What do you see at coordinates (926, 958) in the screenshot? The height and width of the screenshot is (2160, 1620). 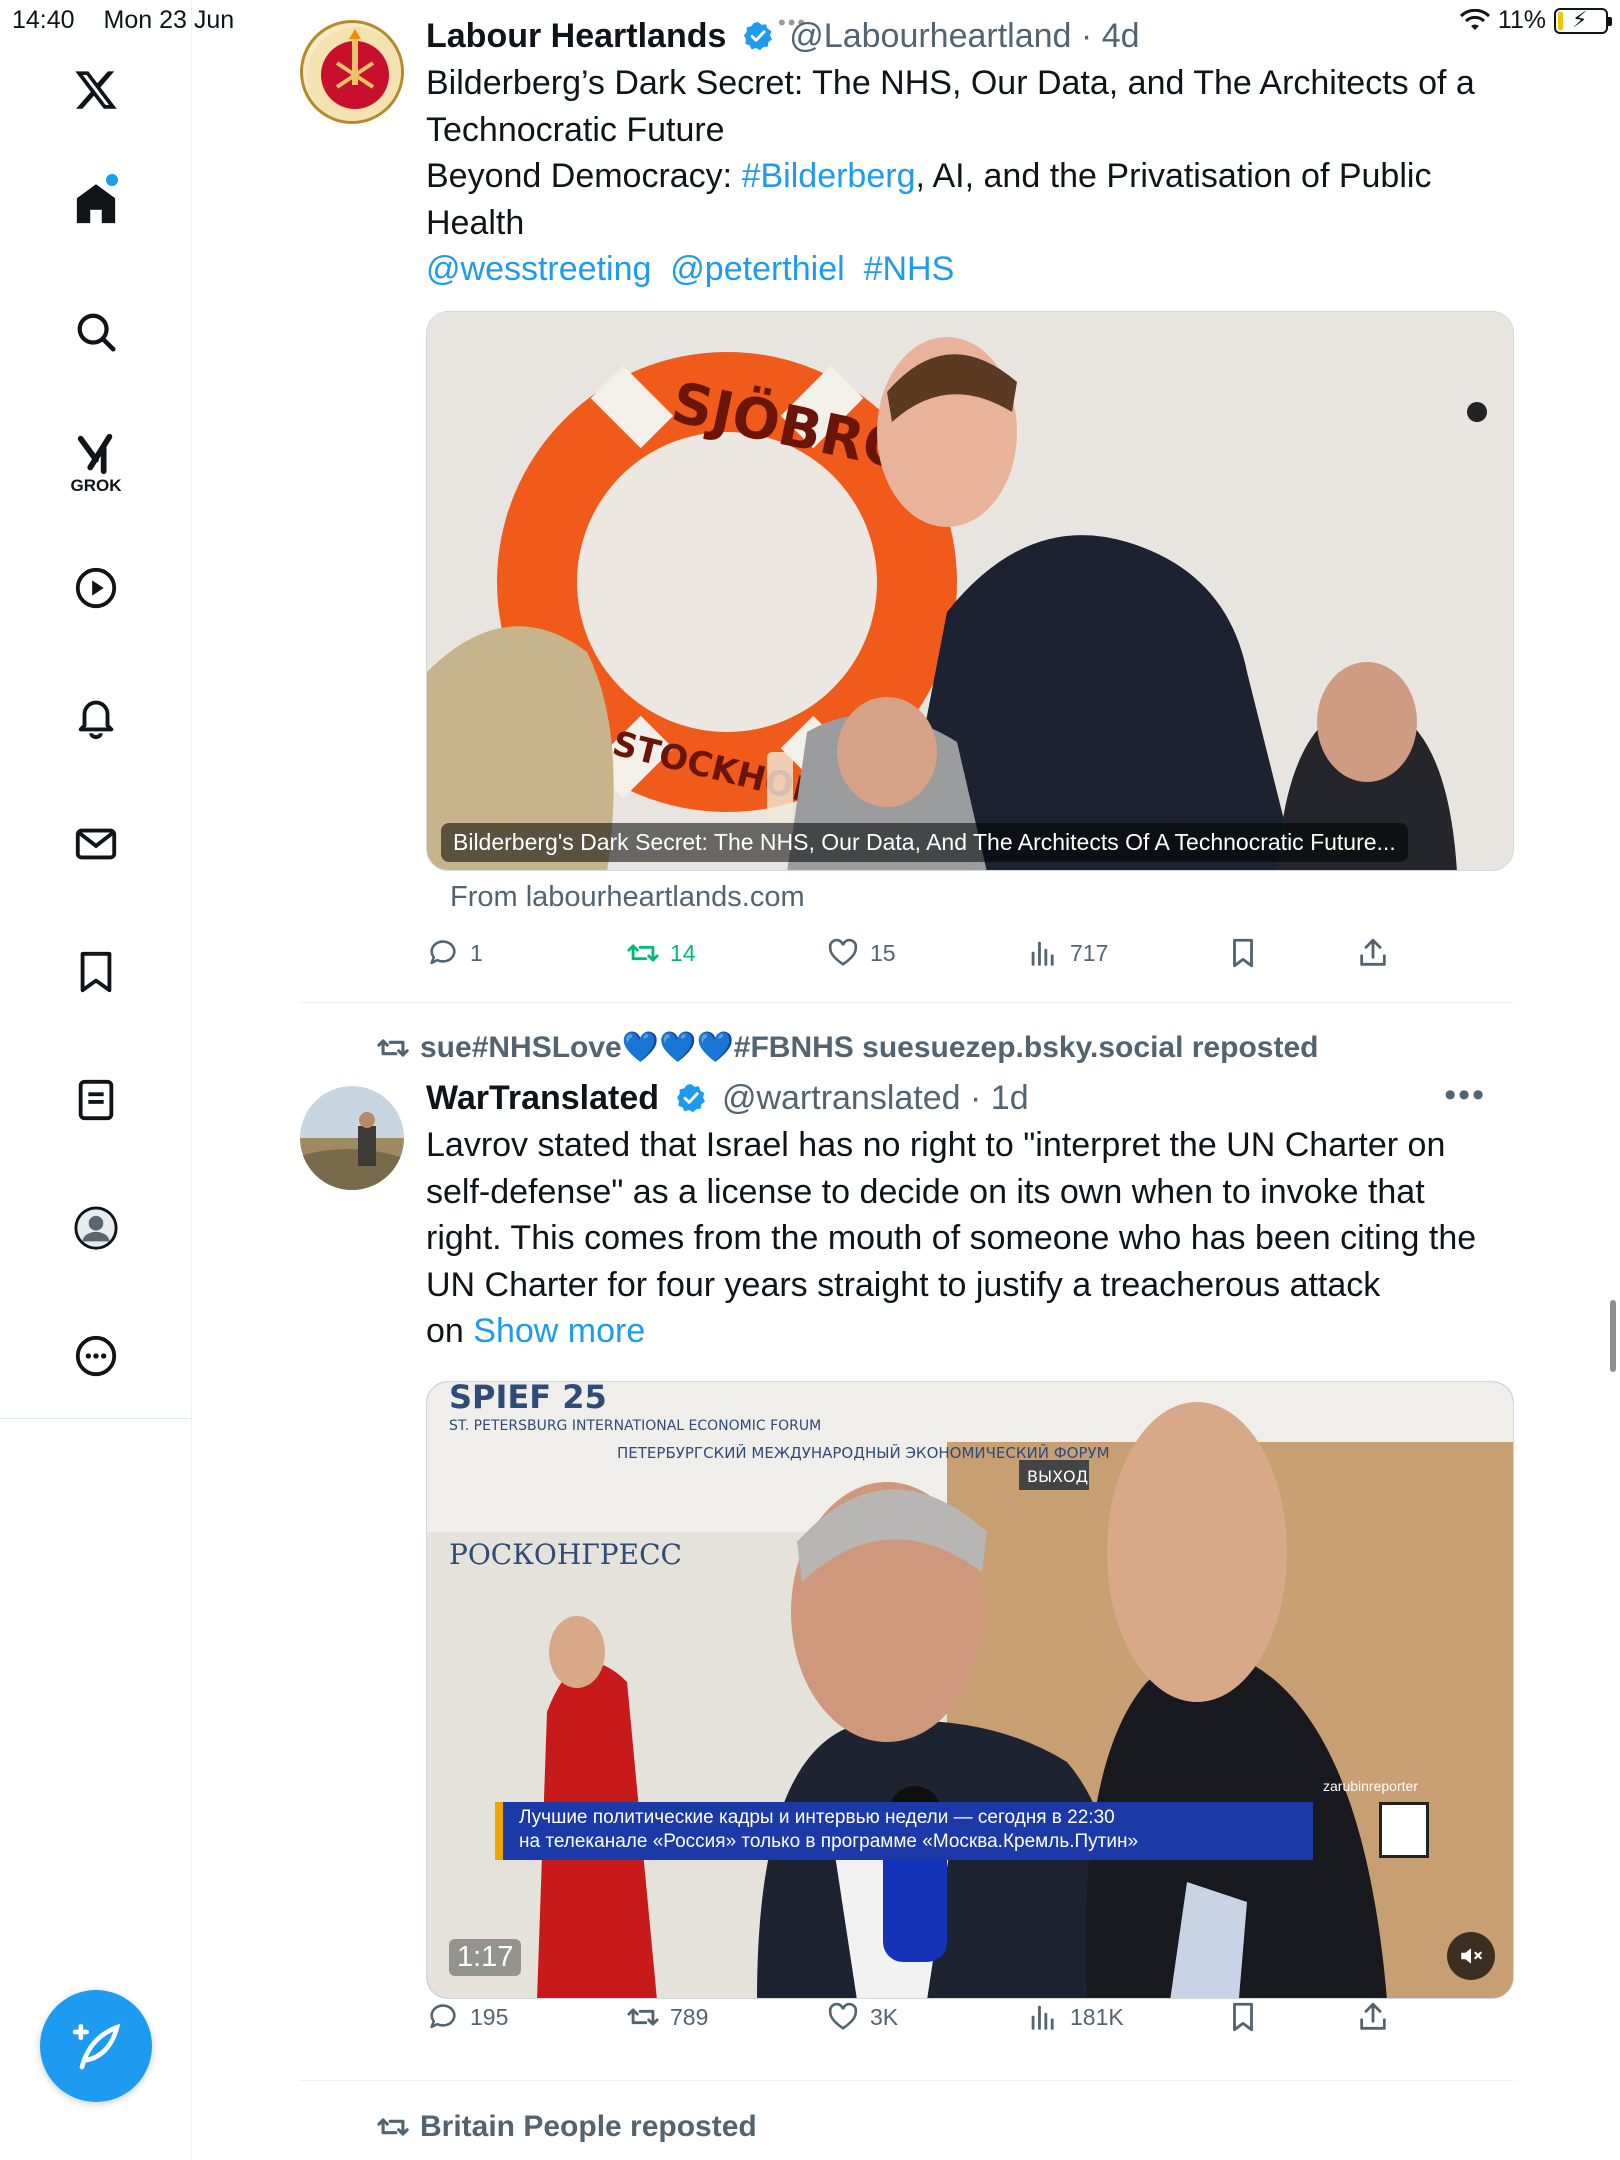 I see `tweet-actions: 1 14 15 717` at bounding box center [926, 958].